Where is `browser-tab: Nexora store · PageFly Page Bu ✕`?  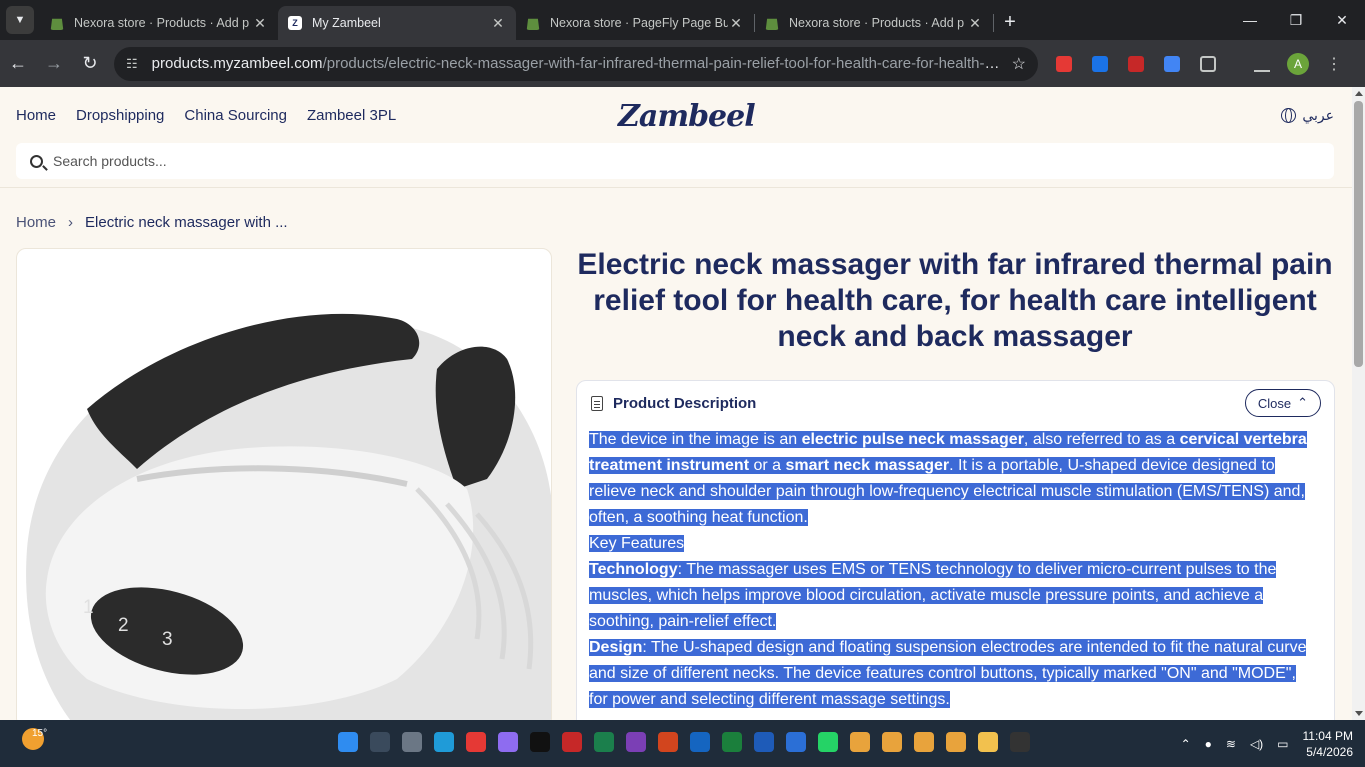
browser-tab: Nexora store · PageFly Page Bu ✕ is located at coordinates (635, 23).